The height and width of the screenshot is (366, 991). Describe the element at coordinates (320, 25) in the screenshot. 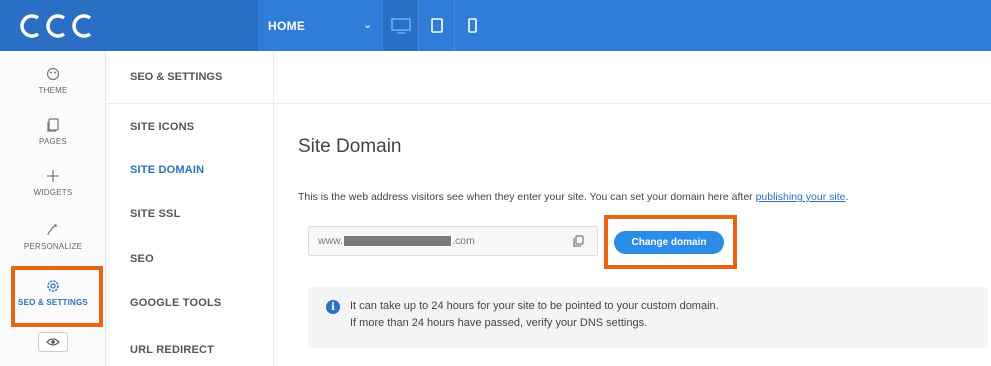

I see `page-selector-dropdown: HOME ⌄` at that location.